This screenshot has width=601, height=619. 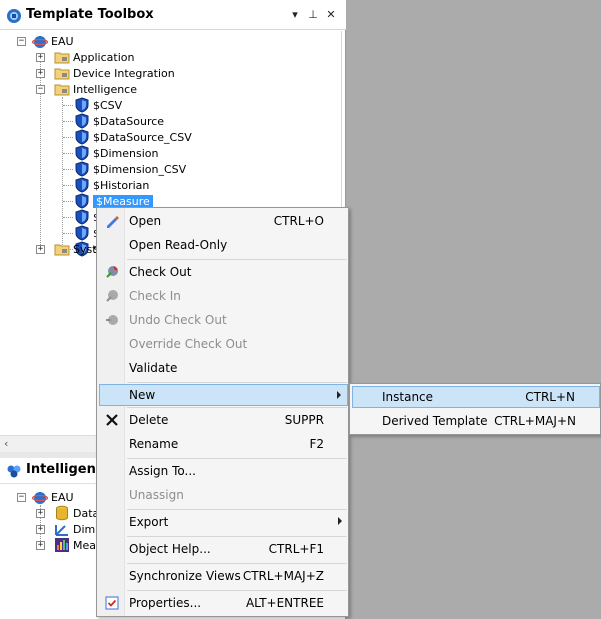 What do you see at coordinates (476, 397) in the screenshot?
I see `submenu-item-instance: Instance CTRL+N` at bounding box center [476, 397].